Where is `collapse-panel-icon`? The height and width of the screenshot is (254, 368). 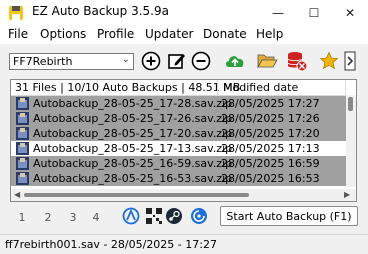 collapse-panel-icon is located at coordinates (350, 61).